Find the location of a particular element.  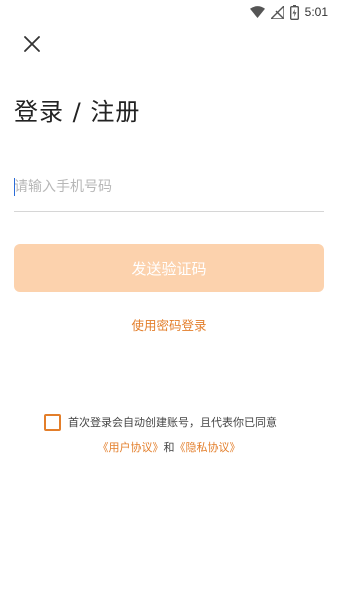

user-agreement-link: 《用户协议》 is located at coordinates (131, 447).